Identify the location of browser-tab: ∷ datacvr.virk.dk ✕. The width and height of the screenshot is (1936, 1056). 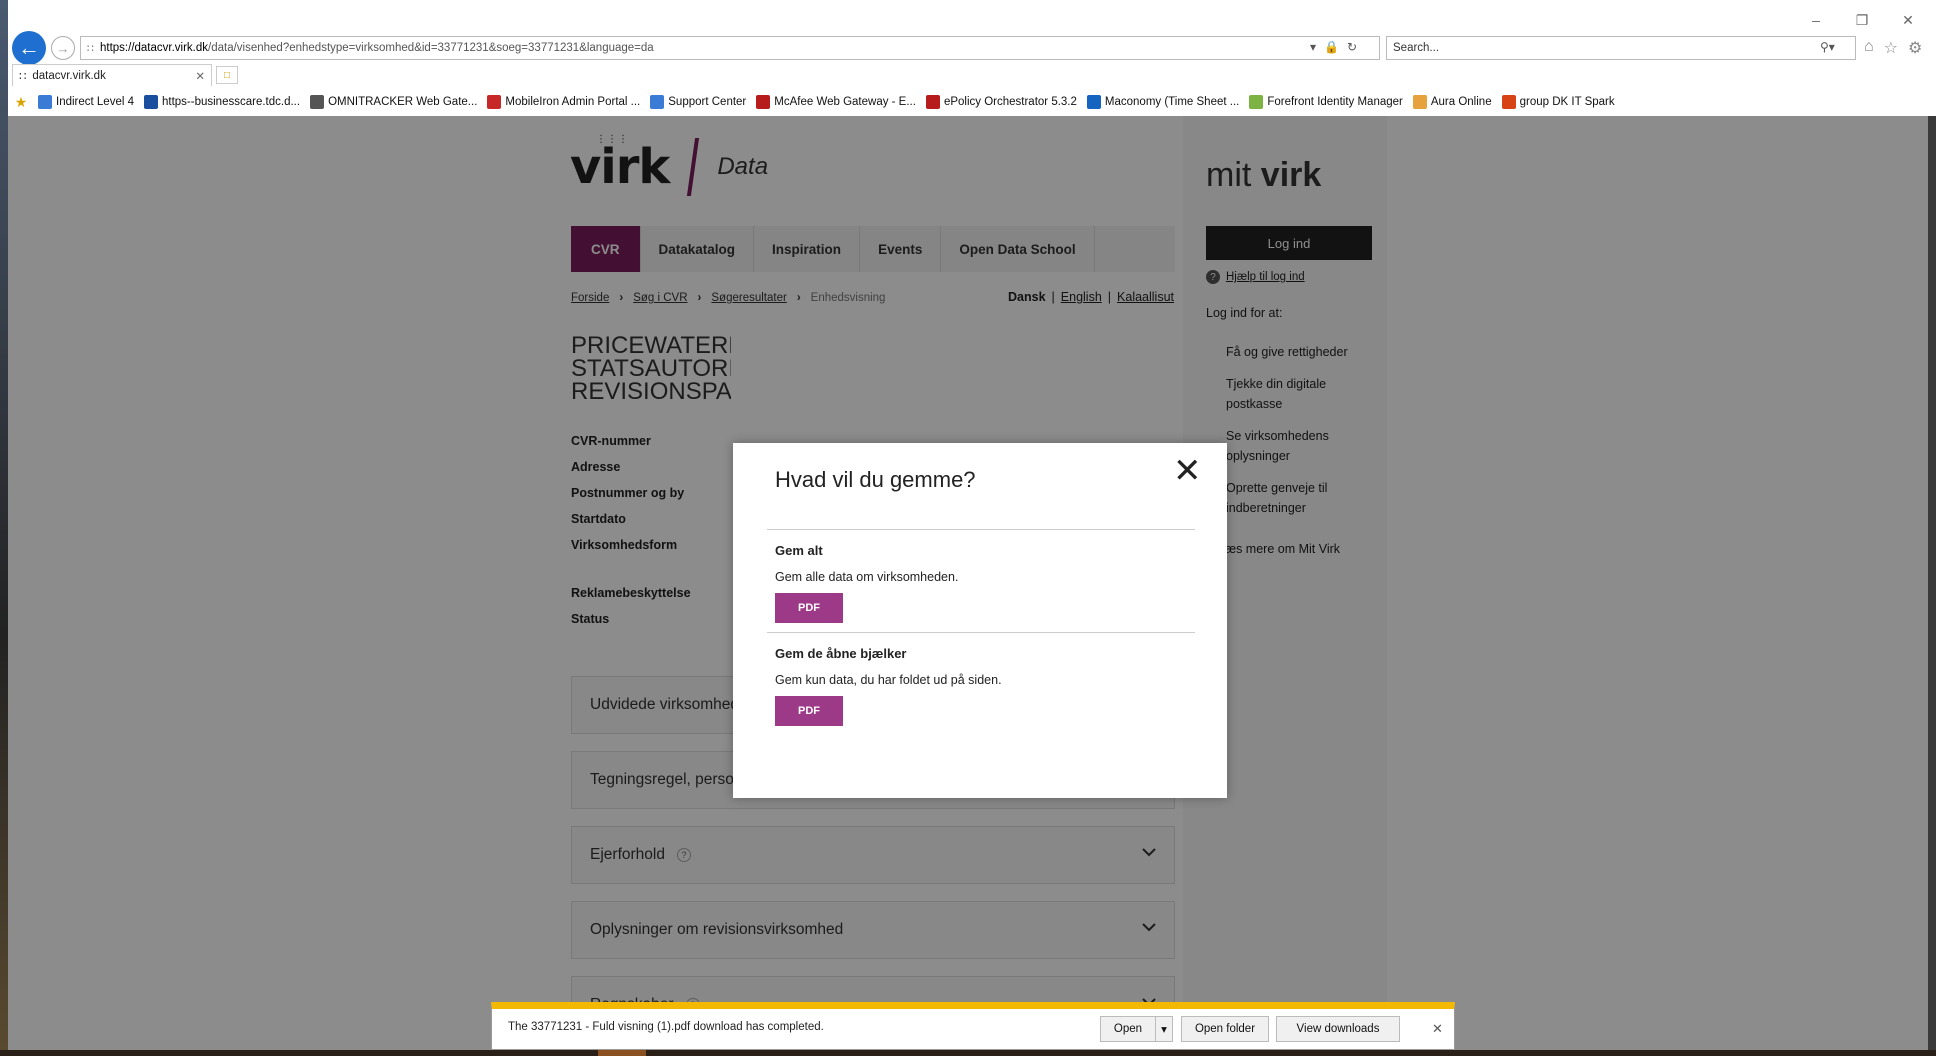
(112, 75).